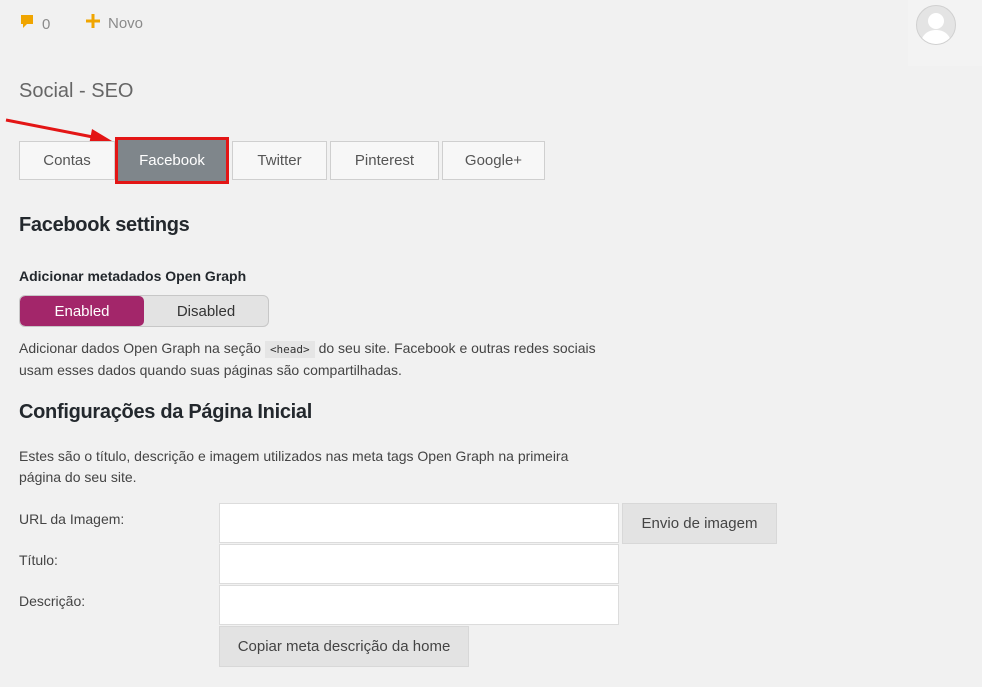 This screenshot has height=687, width=982. I want to click on tab-google-plus: Google+, so click(493, 160).